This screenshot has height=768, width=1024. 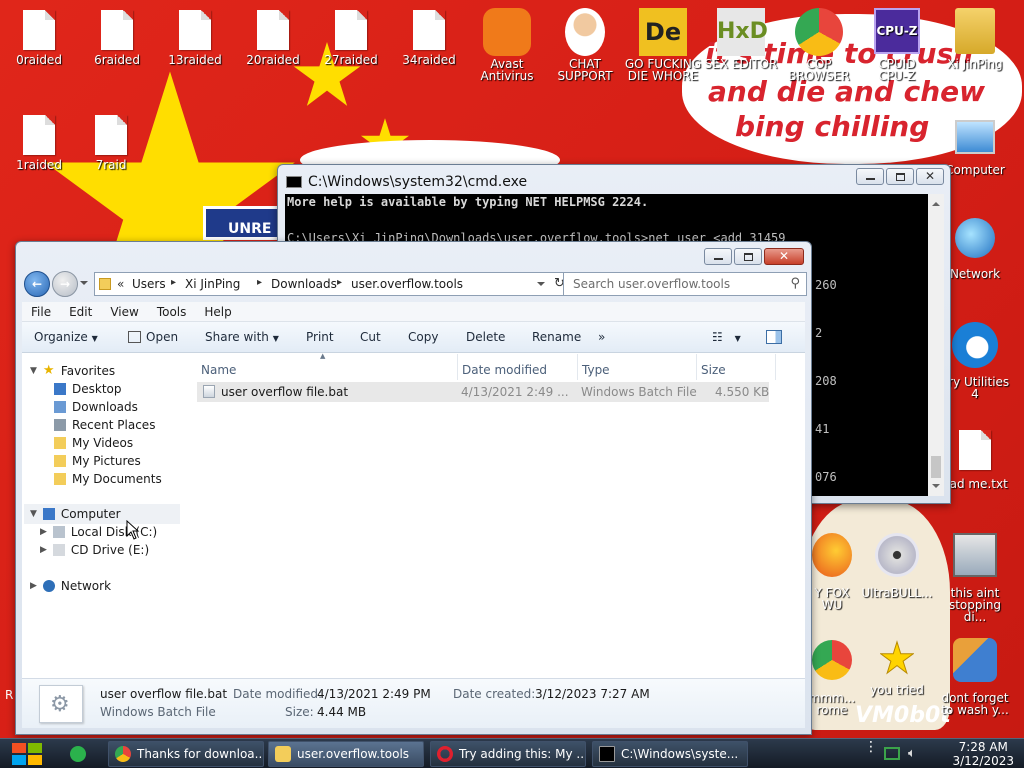 I want to click on recent-pages-dropdown-icon, so click(x=84, y=285).